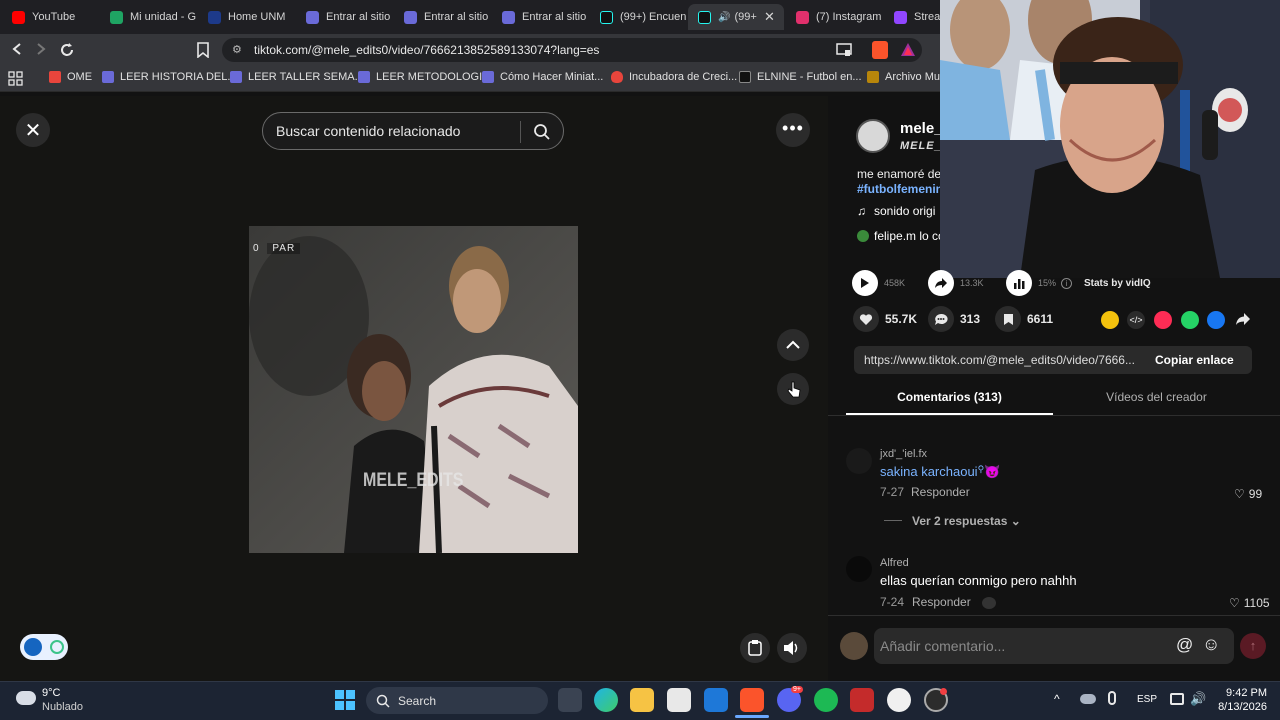 This screenshot has width=1280, height=720. Describe the element at coordinates (16, 79) in the screenshot. I see `apps-grid-icon` at that location.